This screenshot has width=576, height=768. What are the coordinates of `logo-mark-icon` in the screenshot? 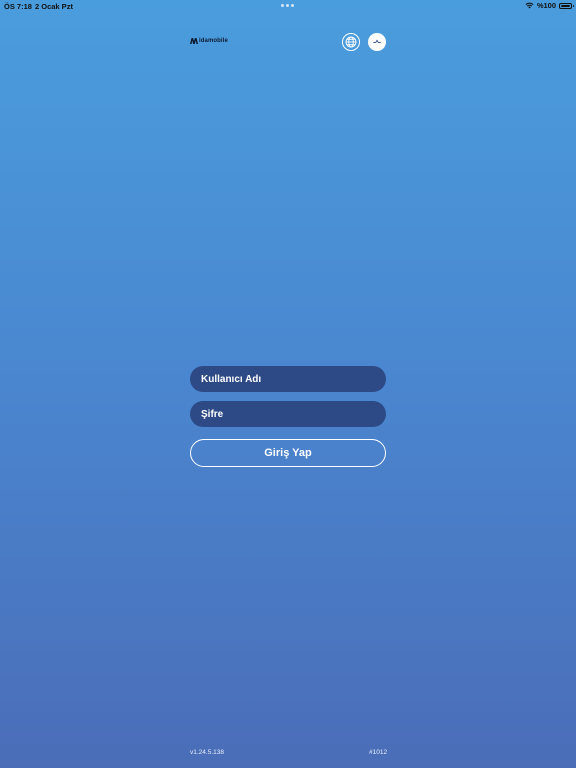 It's located at (194, 41).